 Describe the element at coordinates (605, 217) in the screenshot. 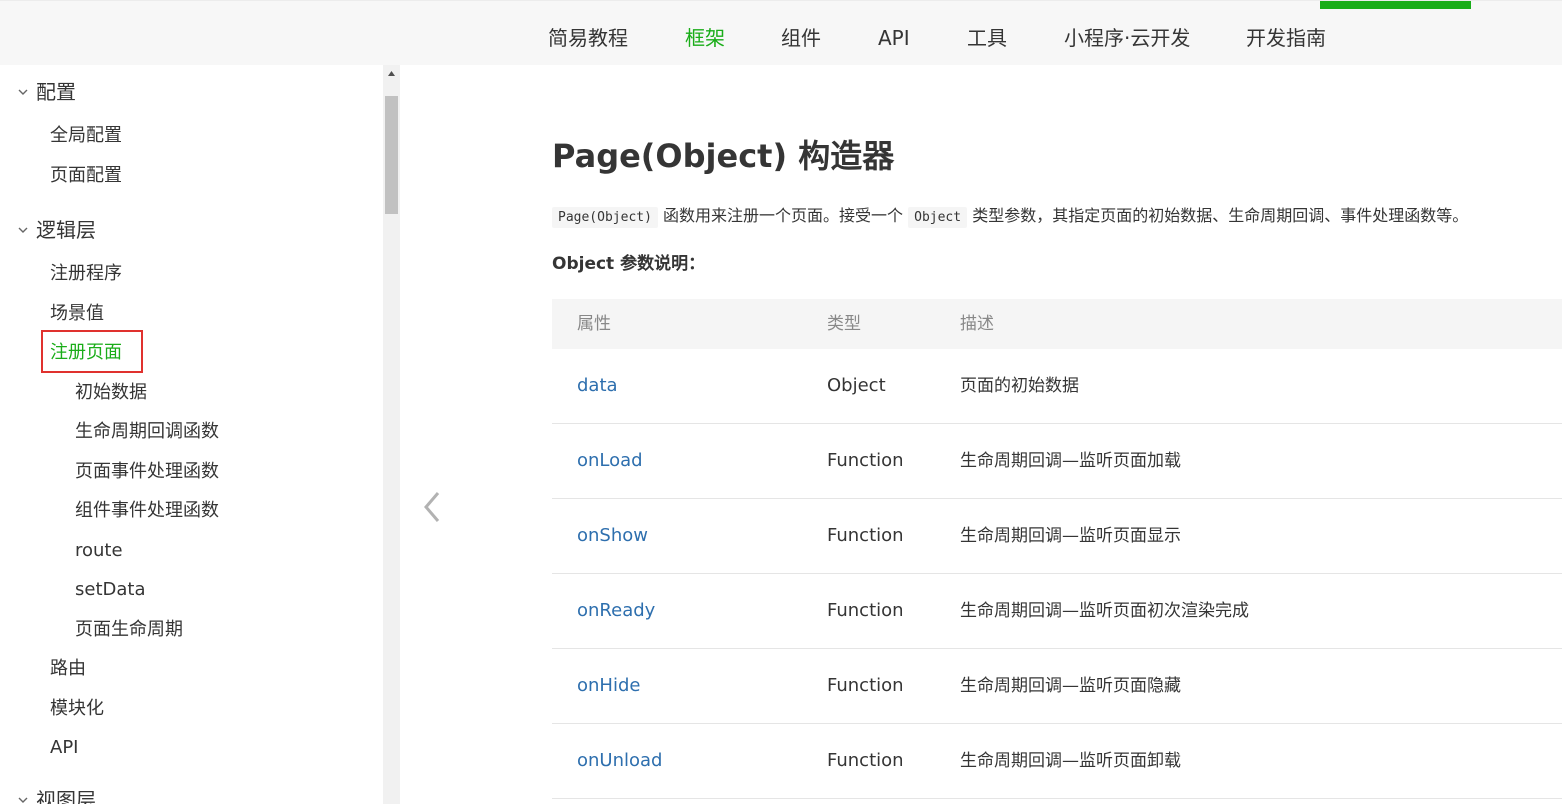

I see `inline-code: Page(Object)` at that location.